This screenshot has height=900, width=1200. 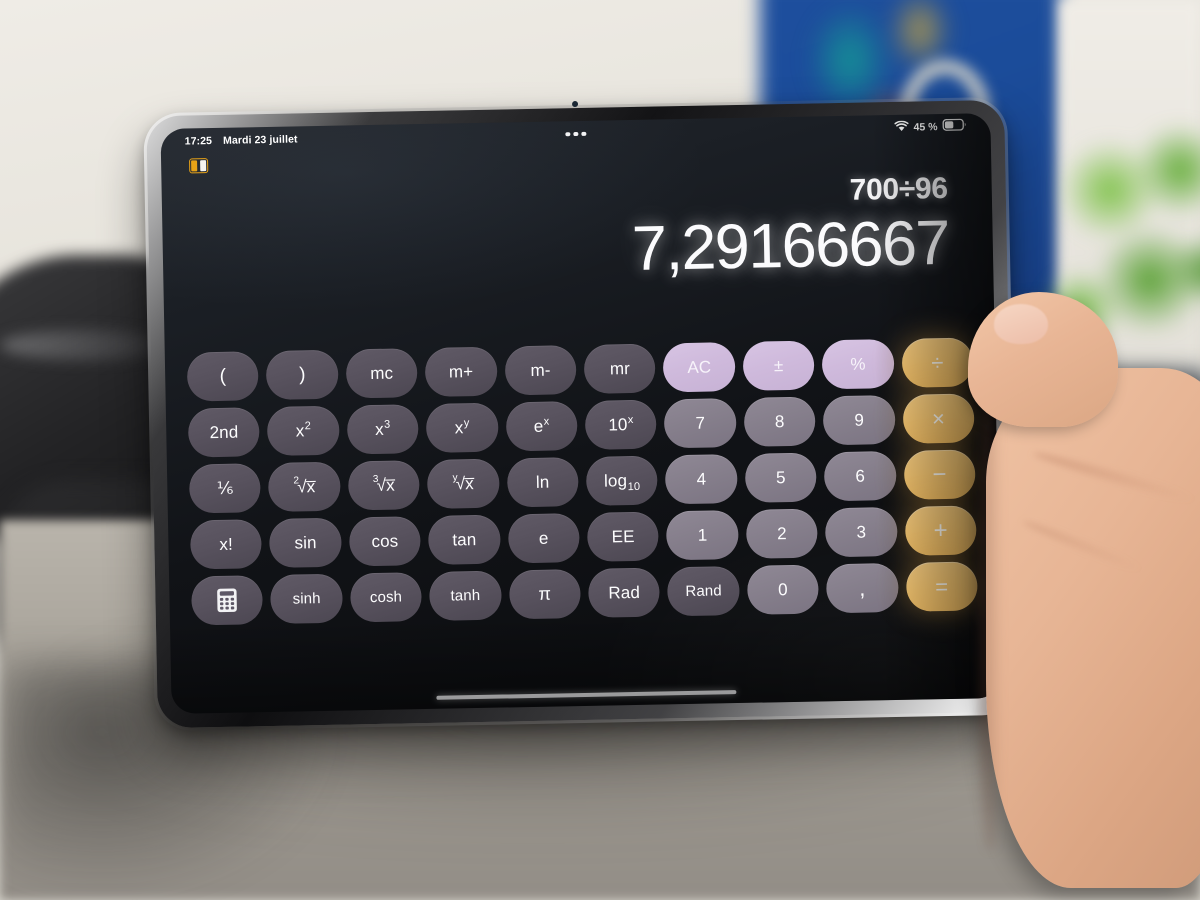 What do you see at coordinates (224, 432) in the screenshot?
I see `key-second-function: 2nd` at bounding box center [224, 432].